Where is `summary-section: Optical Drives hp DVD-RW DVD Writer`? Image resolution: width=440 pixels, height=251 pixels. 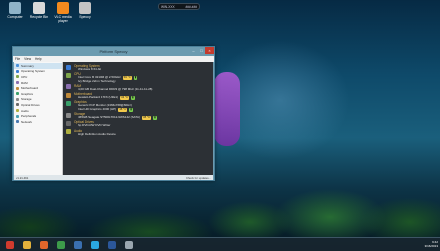 summary-section: Optical Drives hp DVD-RW DVD Writer is located at coordinates (138, 124).